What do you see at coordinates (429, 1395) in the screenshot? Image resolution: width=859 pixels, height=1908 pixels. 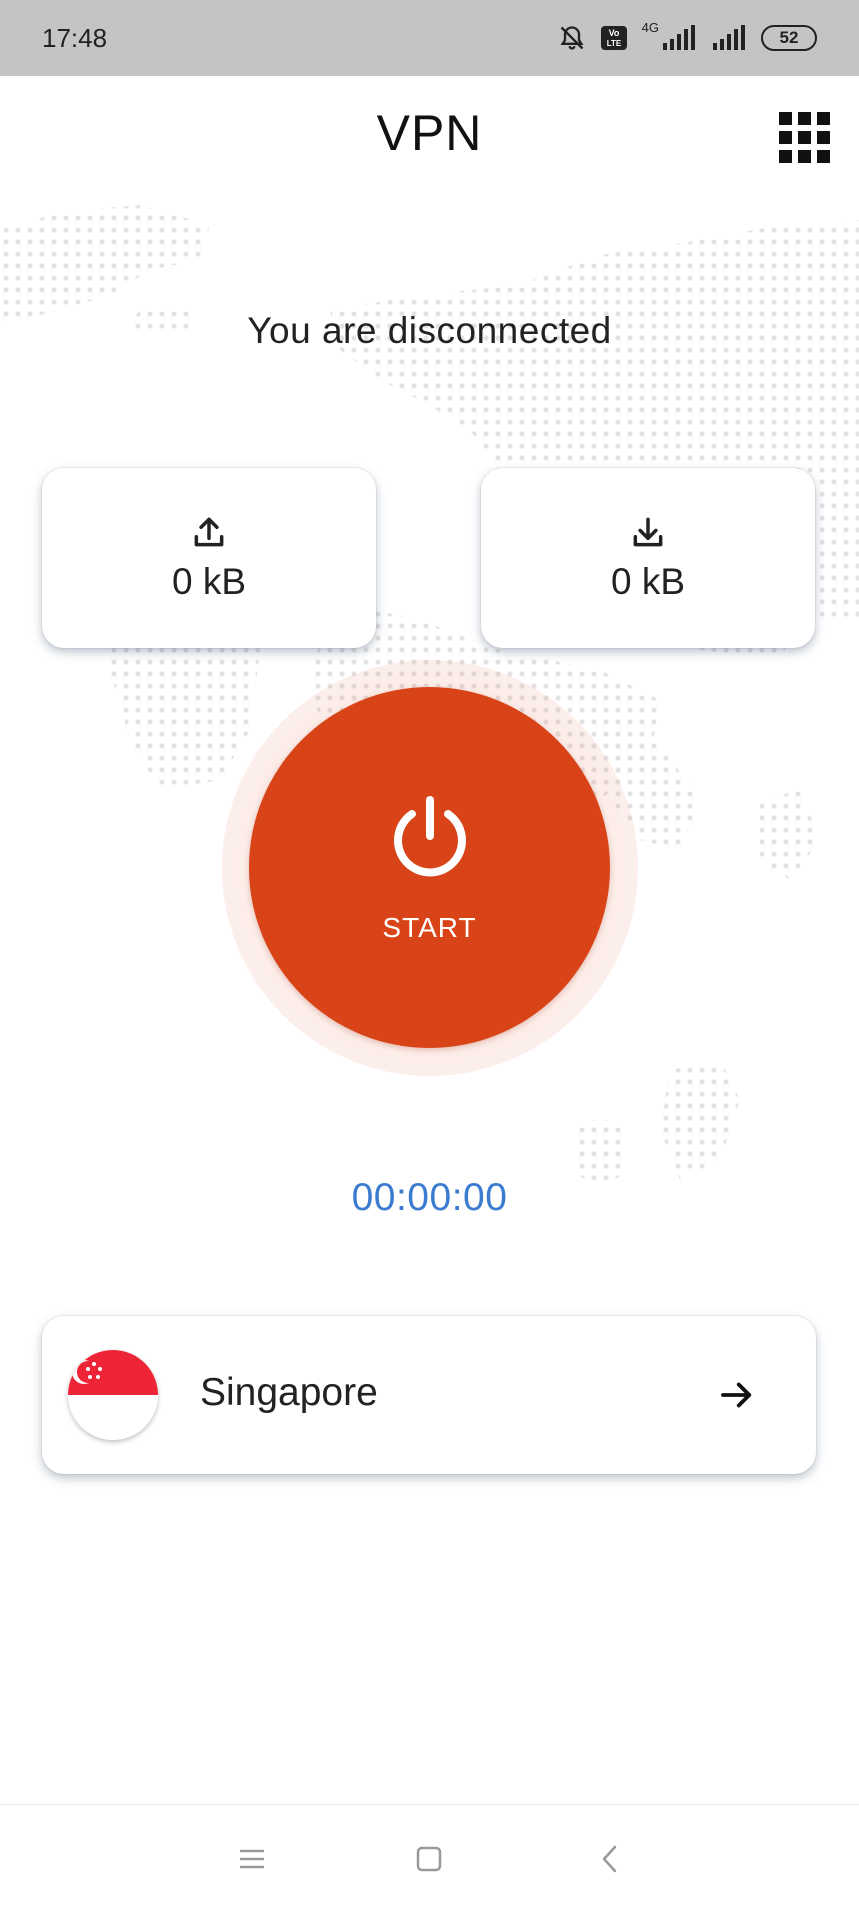 I see `server-select-card: Singapore` at bounding box center [429, 1395].